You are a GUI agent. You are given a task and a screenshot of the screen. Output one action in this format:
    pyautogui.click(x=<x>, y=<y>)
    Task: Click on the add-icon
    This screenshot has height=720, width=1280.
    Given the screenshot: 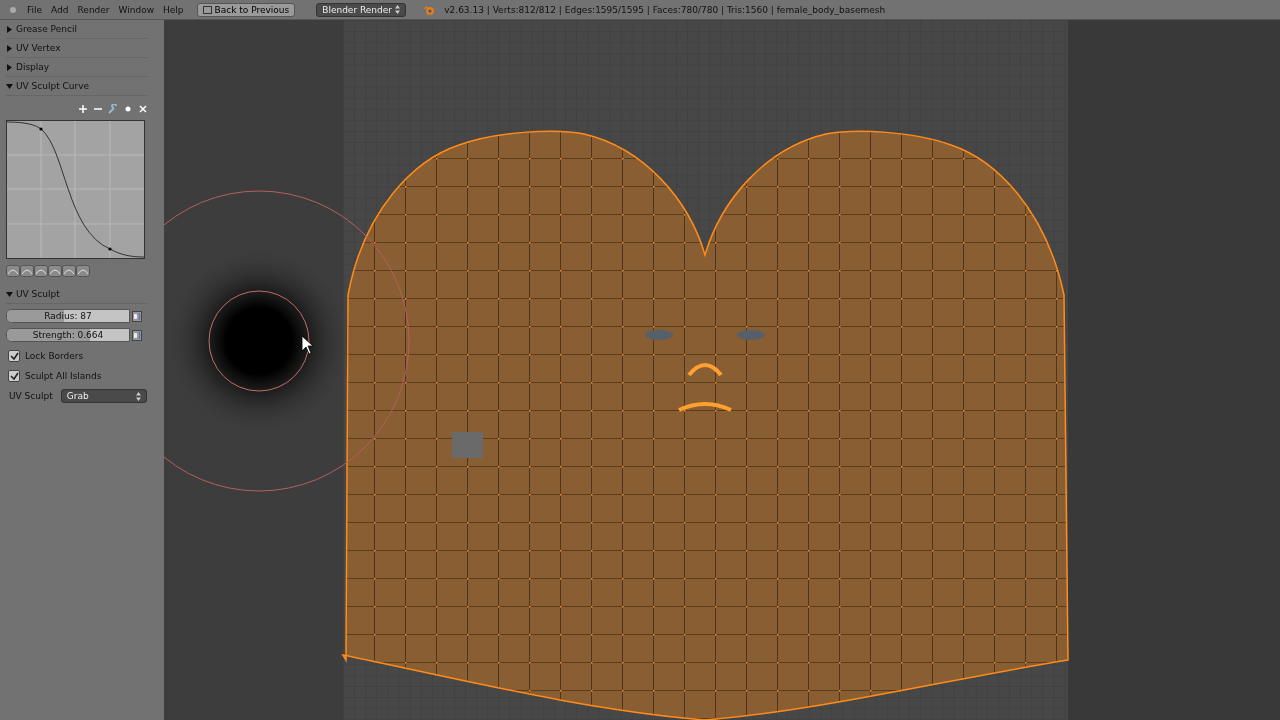 What is the action you would take?
    pyautogui.click(x=83, y=109)
    